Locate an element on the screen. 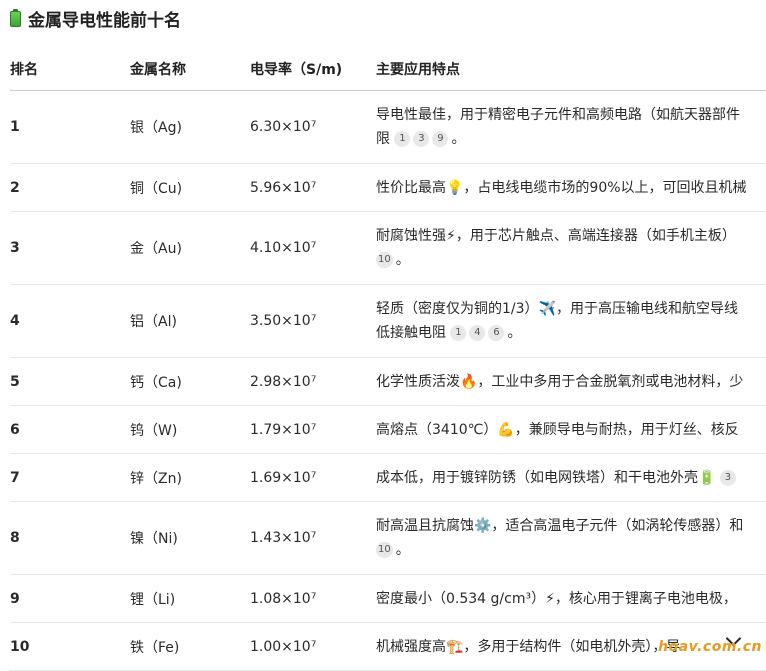  cell-conductivity: 2.98×10⁷ is located at coordinates (283, 381).